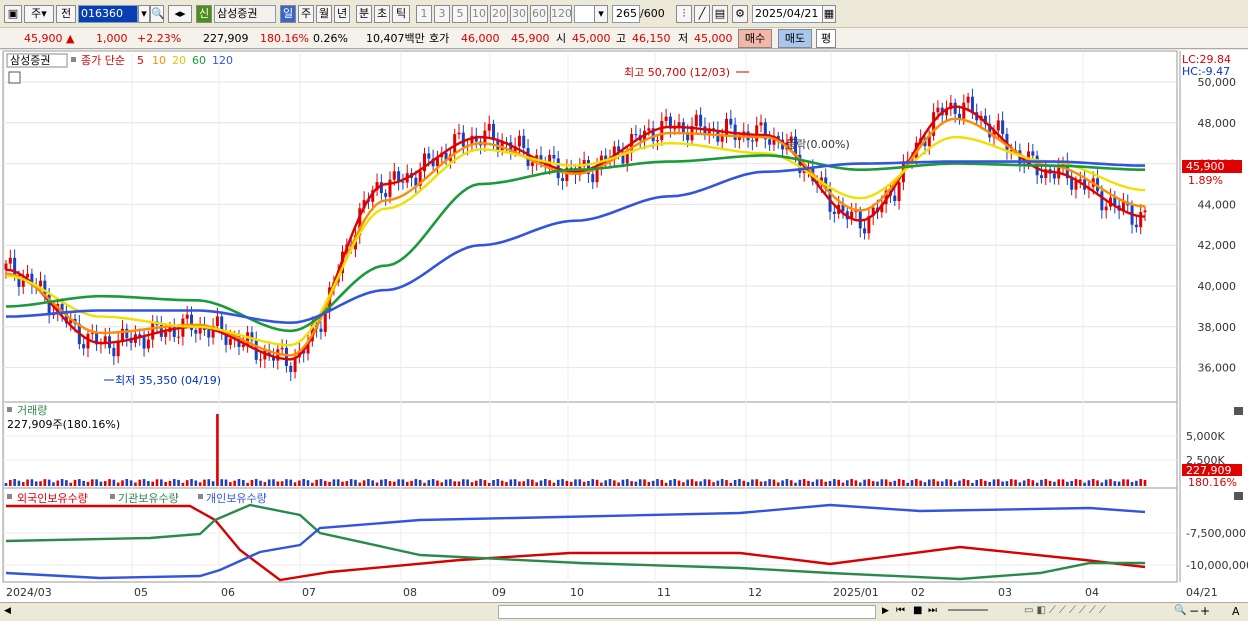 The image size is (1248, 621). What do you see at coordinates (755, 38) in the screenshot?
I see `buy-button: 매수` at bounding box center [755, 38].